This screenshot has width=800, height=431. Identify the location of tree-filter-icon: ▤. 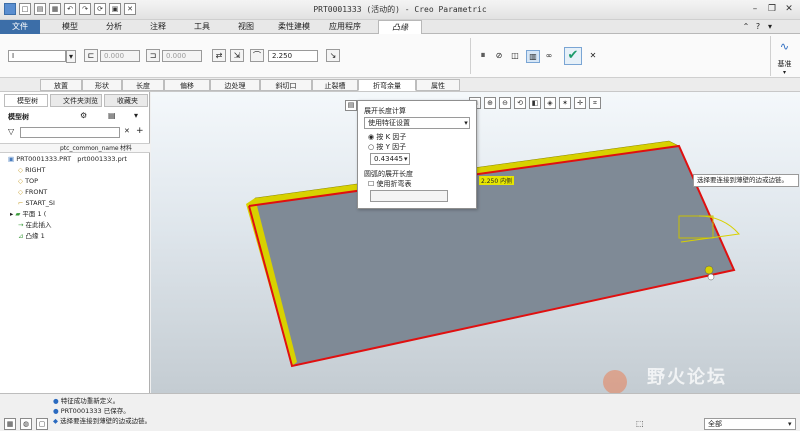
(112, 115).